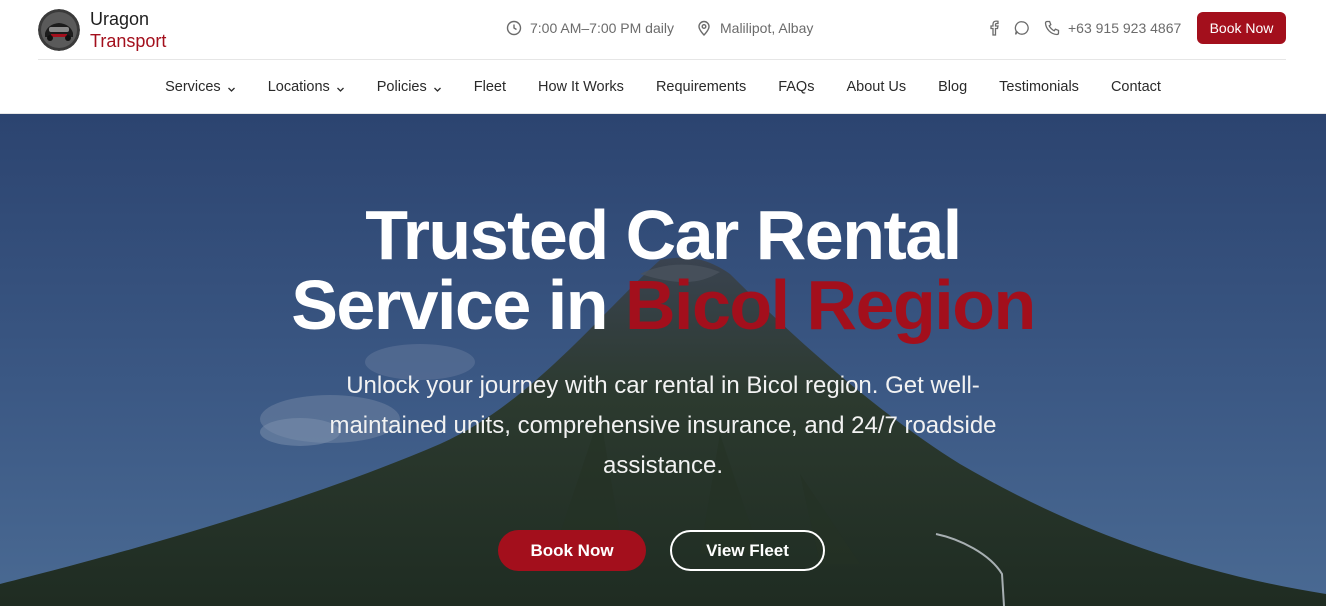 The image size is (1326, 606). I want to click on nav-item-label: Fleet, so click(489, 86).